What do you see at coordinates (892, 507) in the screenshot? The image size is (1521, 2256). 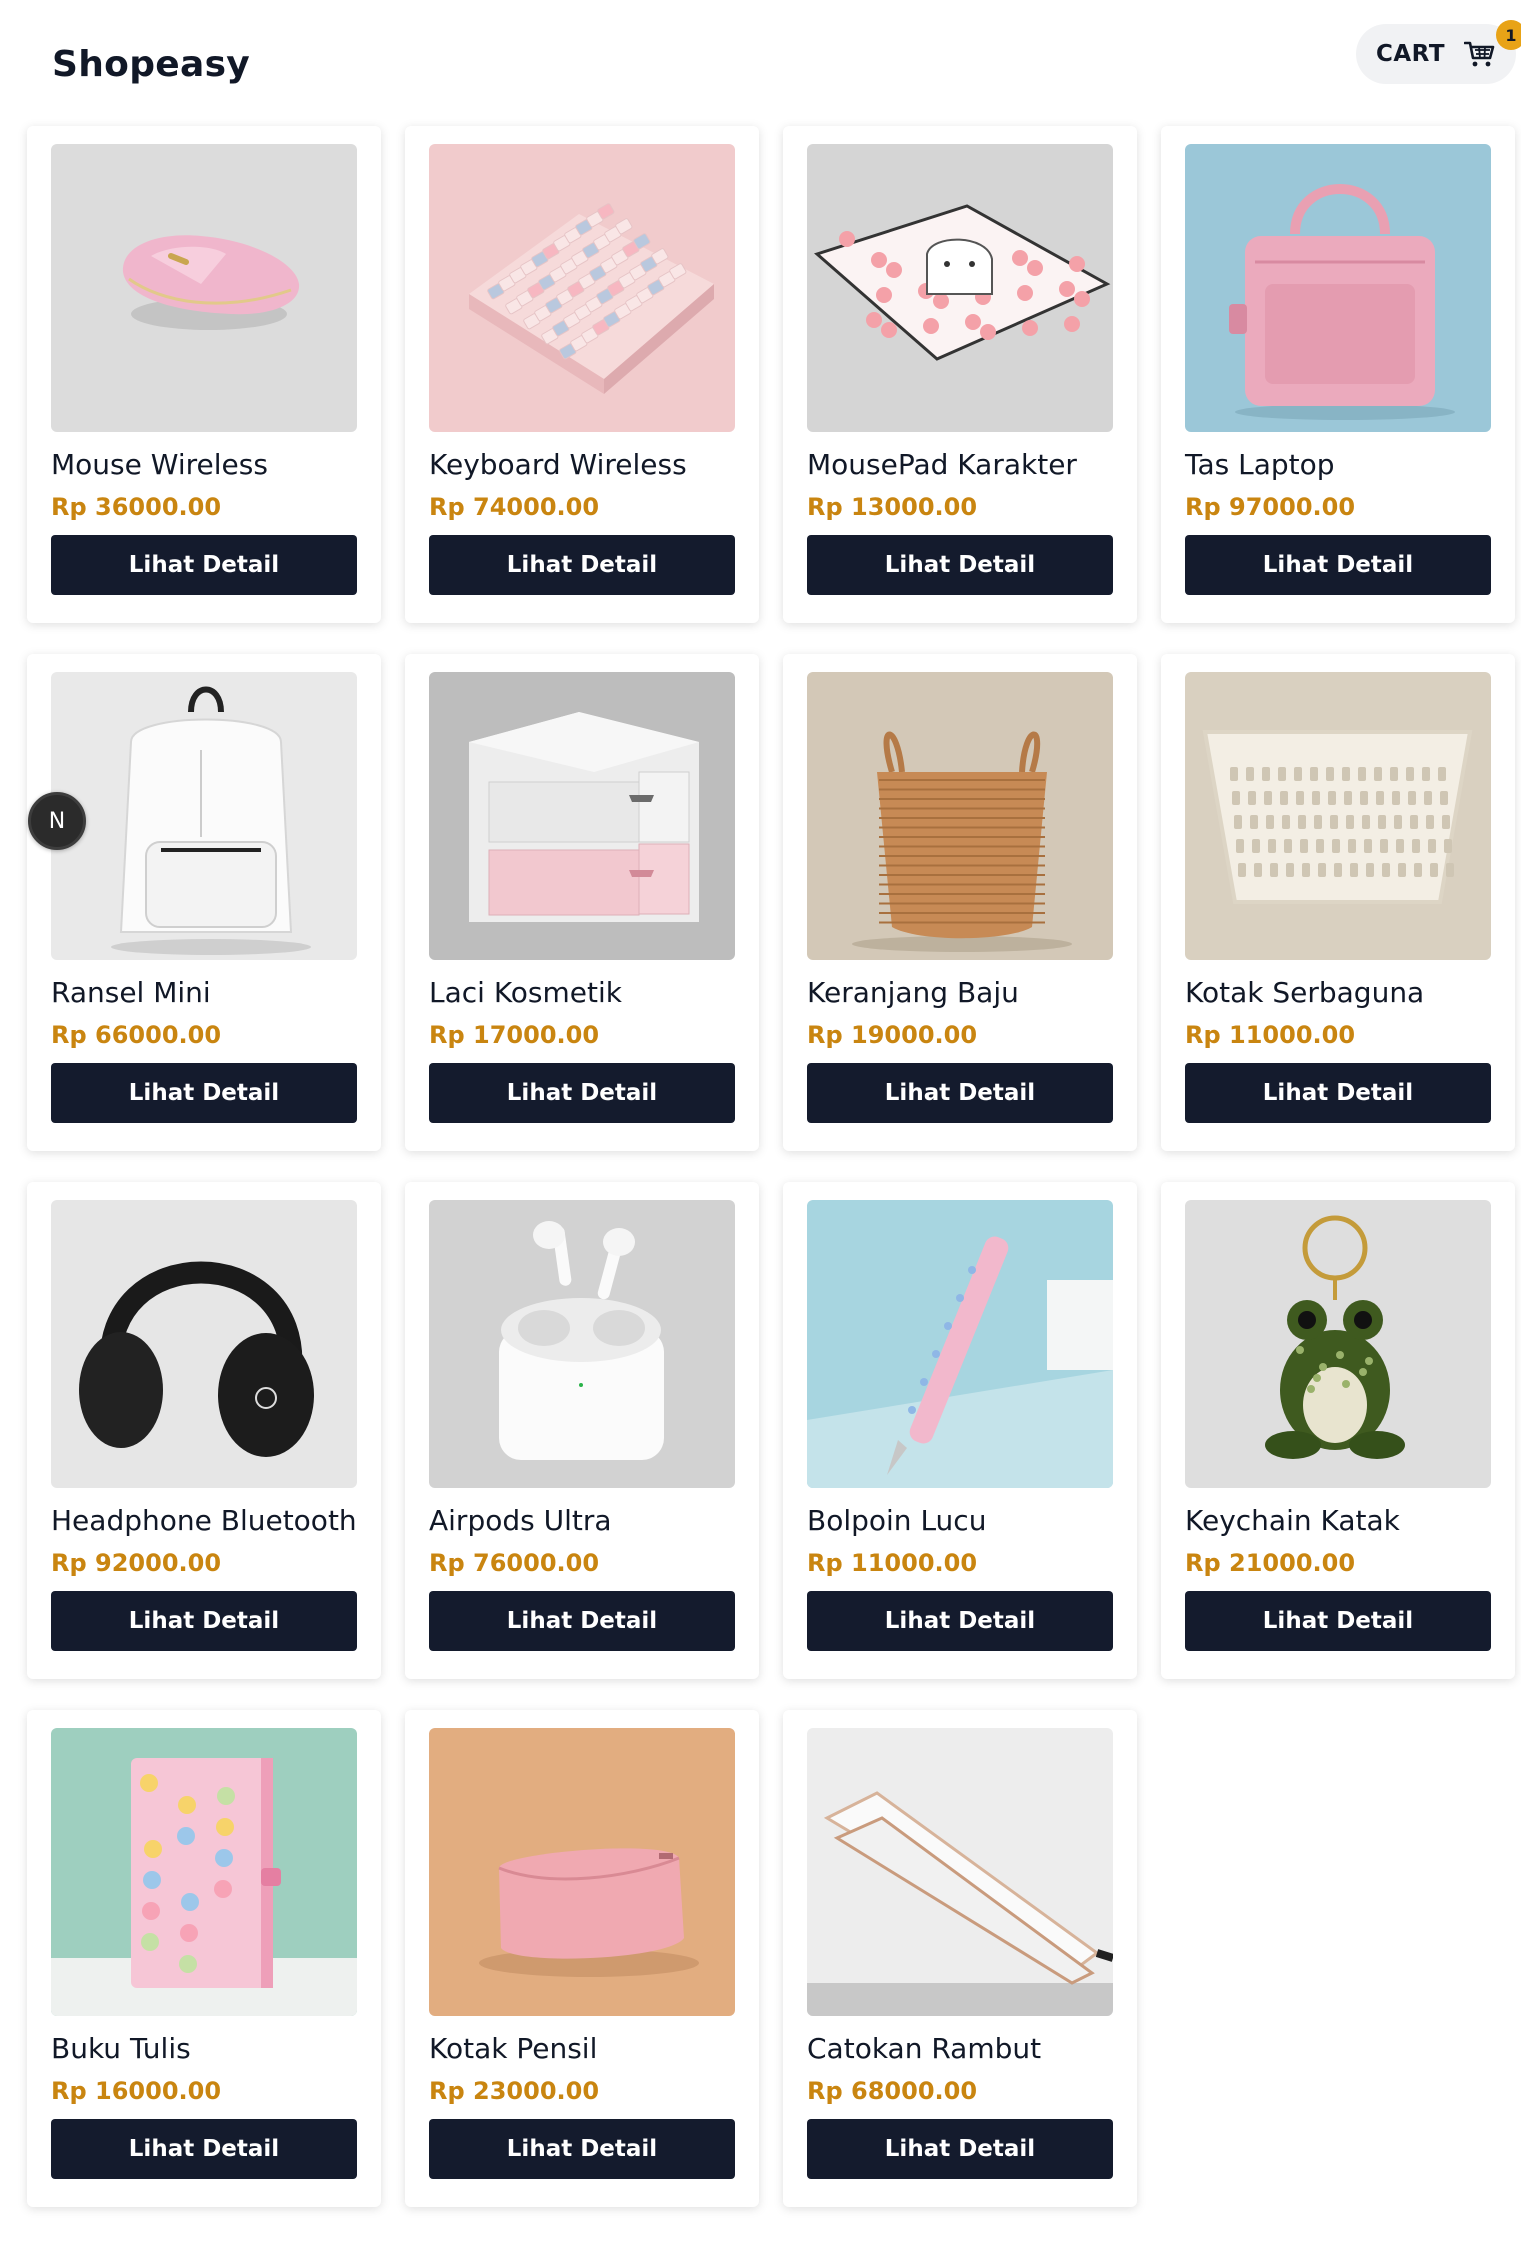 I see `product-price: Rp 13000.00` at bounding box center [892, 507].